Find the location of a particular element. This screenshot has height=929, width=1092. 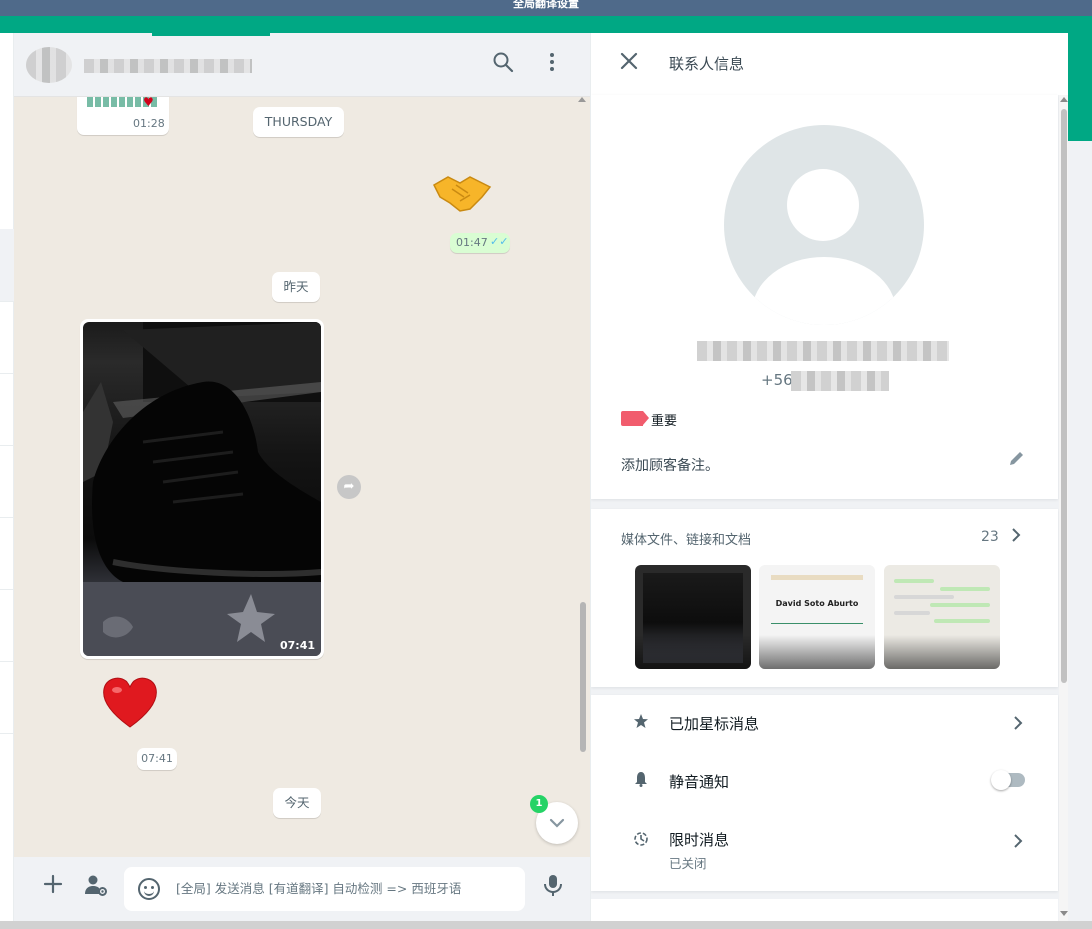

document-thumbnail-title: David Soto Aburto is located at coordinates (817, 603).